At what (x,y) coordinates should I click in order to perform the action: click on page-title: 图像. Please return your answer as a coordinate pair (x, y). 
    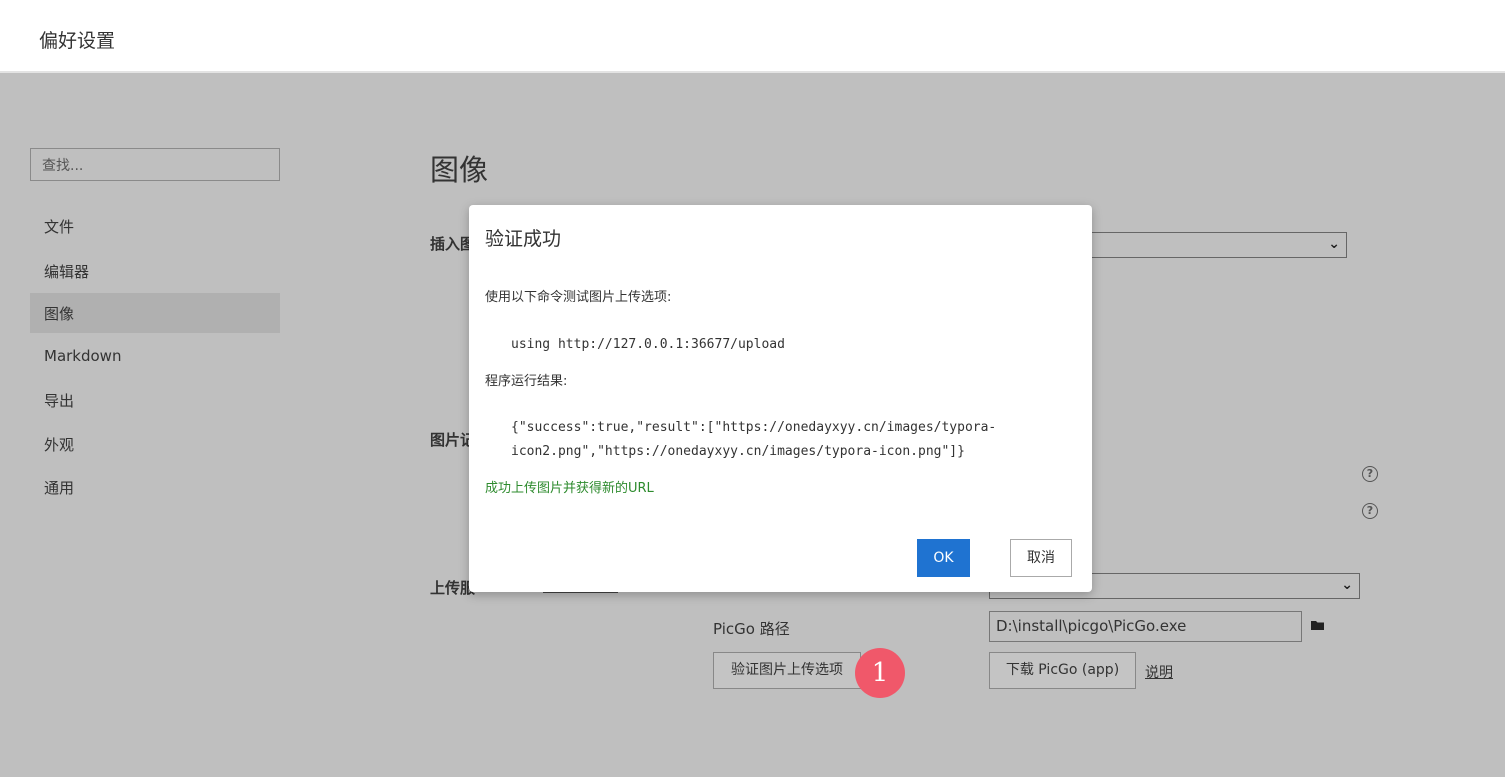
    Looking at the image, I should click on (459, 170).